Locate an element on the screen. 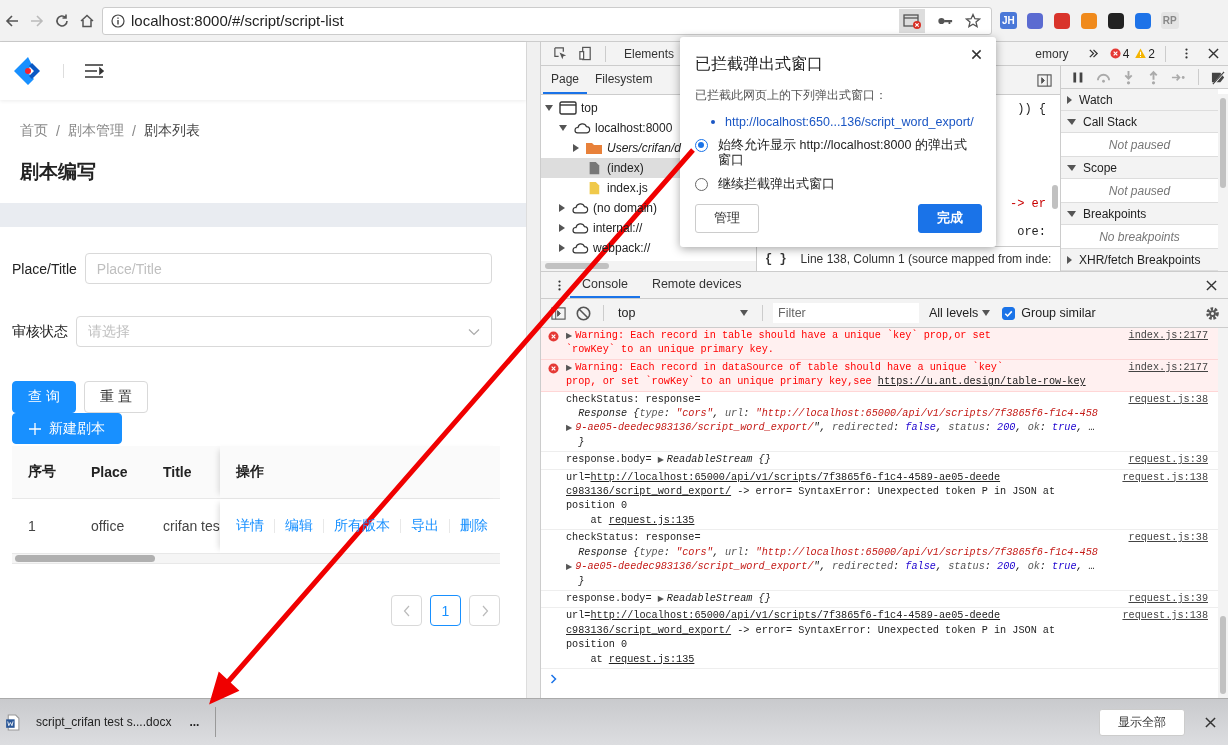  popup-blocked-icon is located at coordinates (912, 20).